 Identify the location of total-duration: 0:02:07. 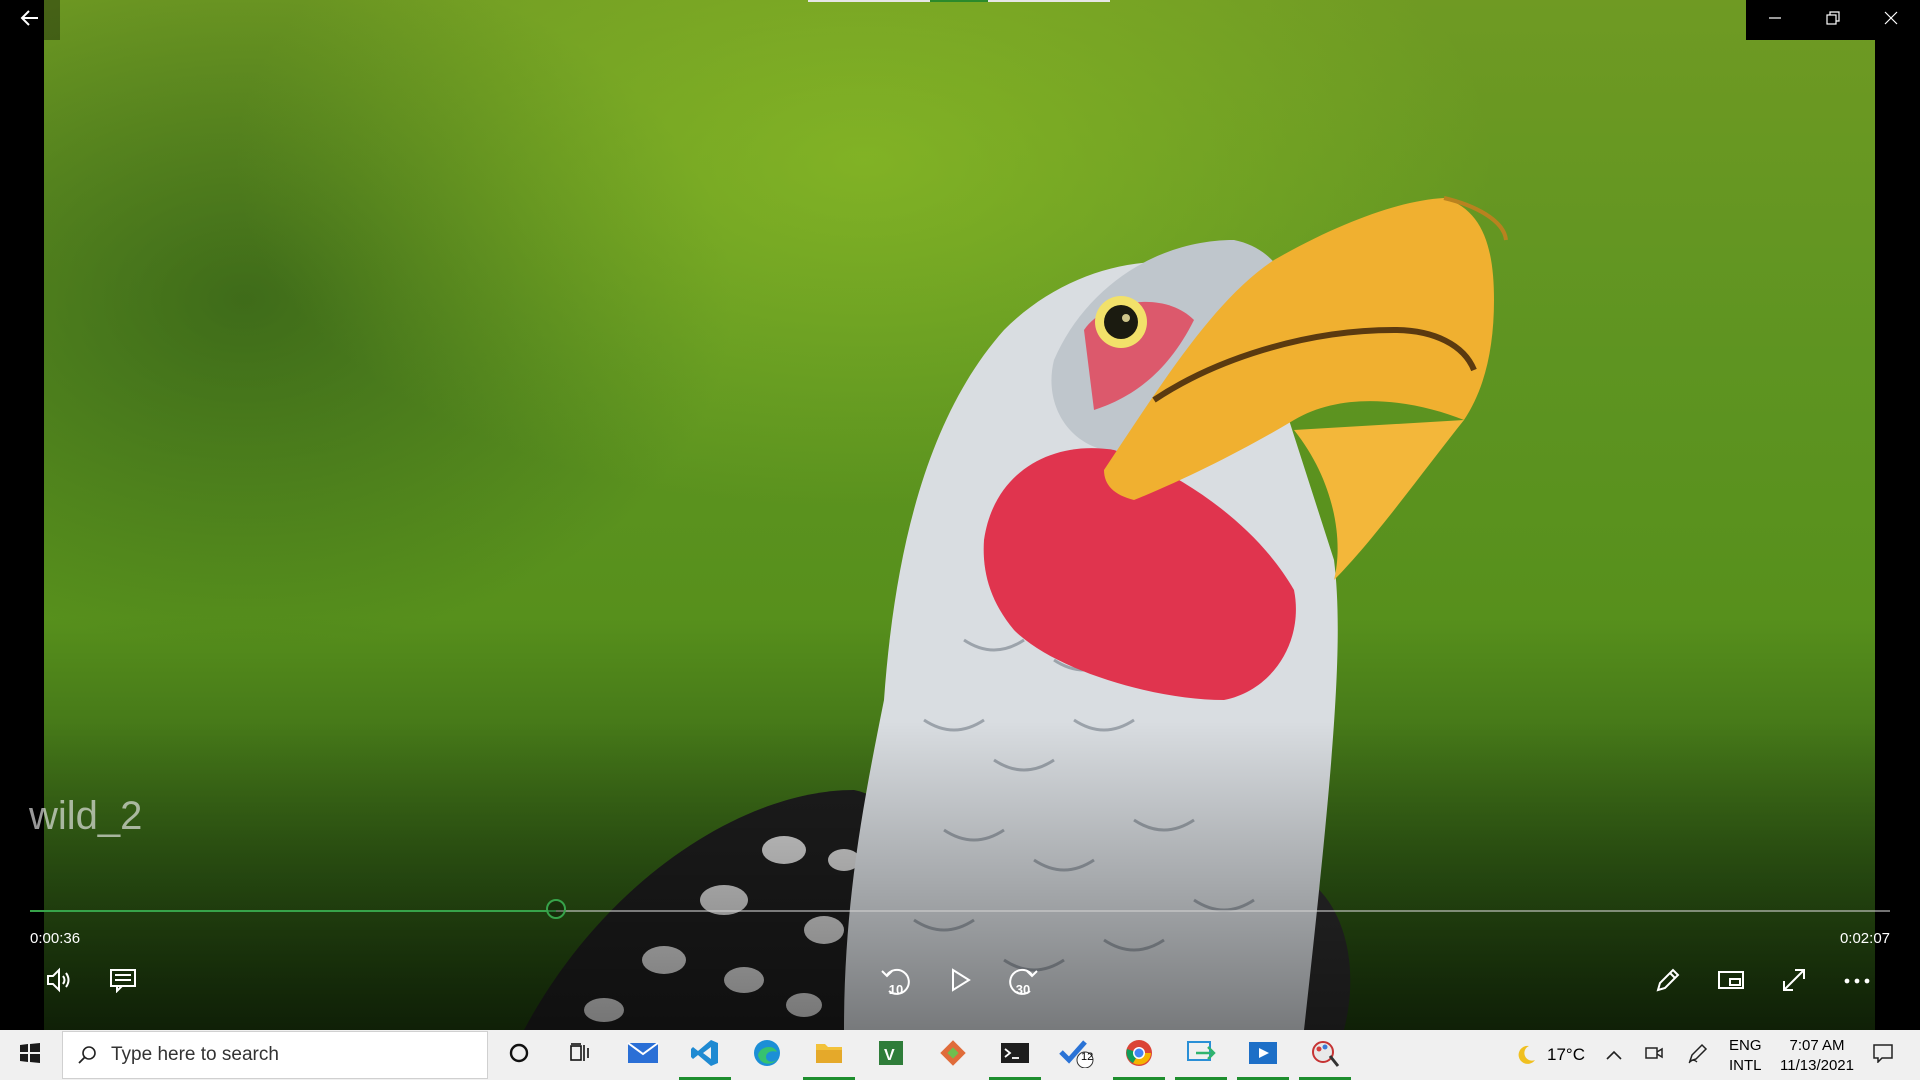
(1864, 938).